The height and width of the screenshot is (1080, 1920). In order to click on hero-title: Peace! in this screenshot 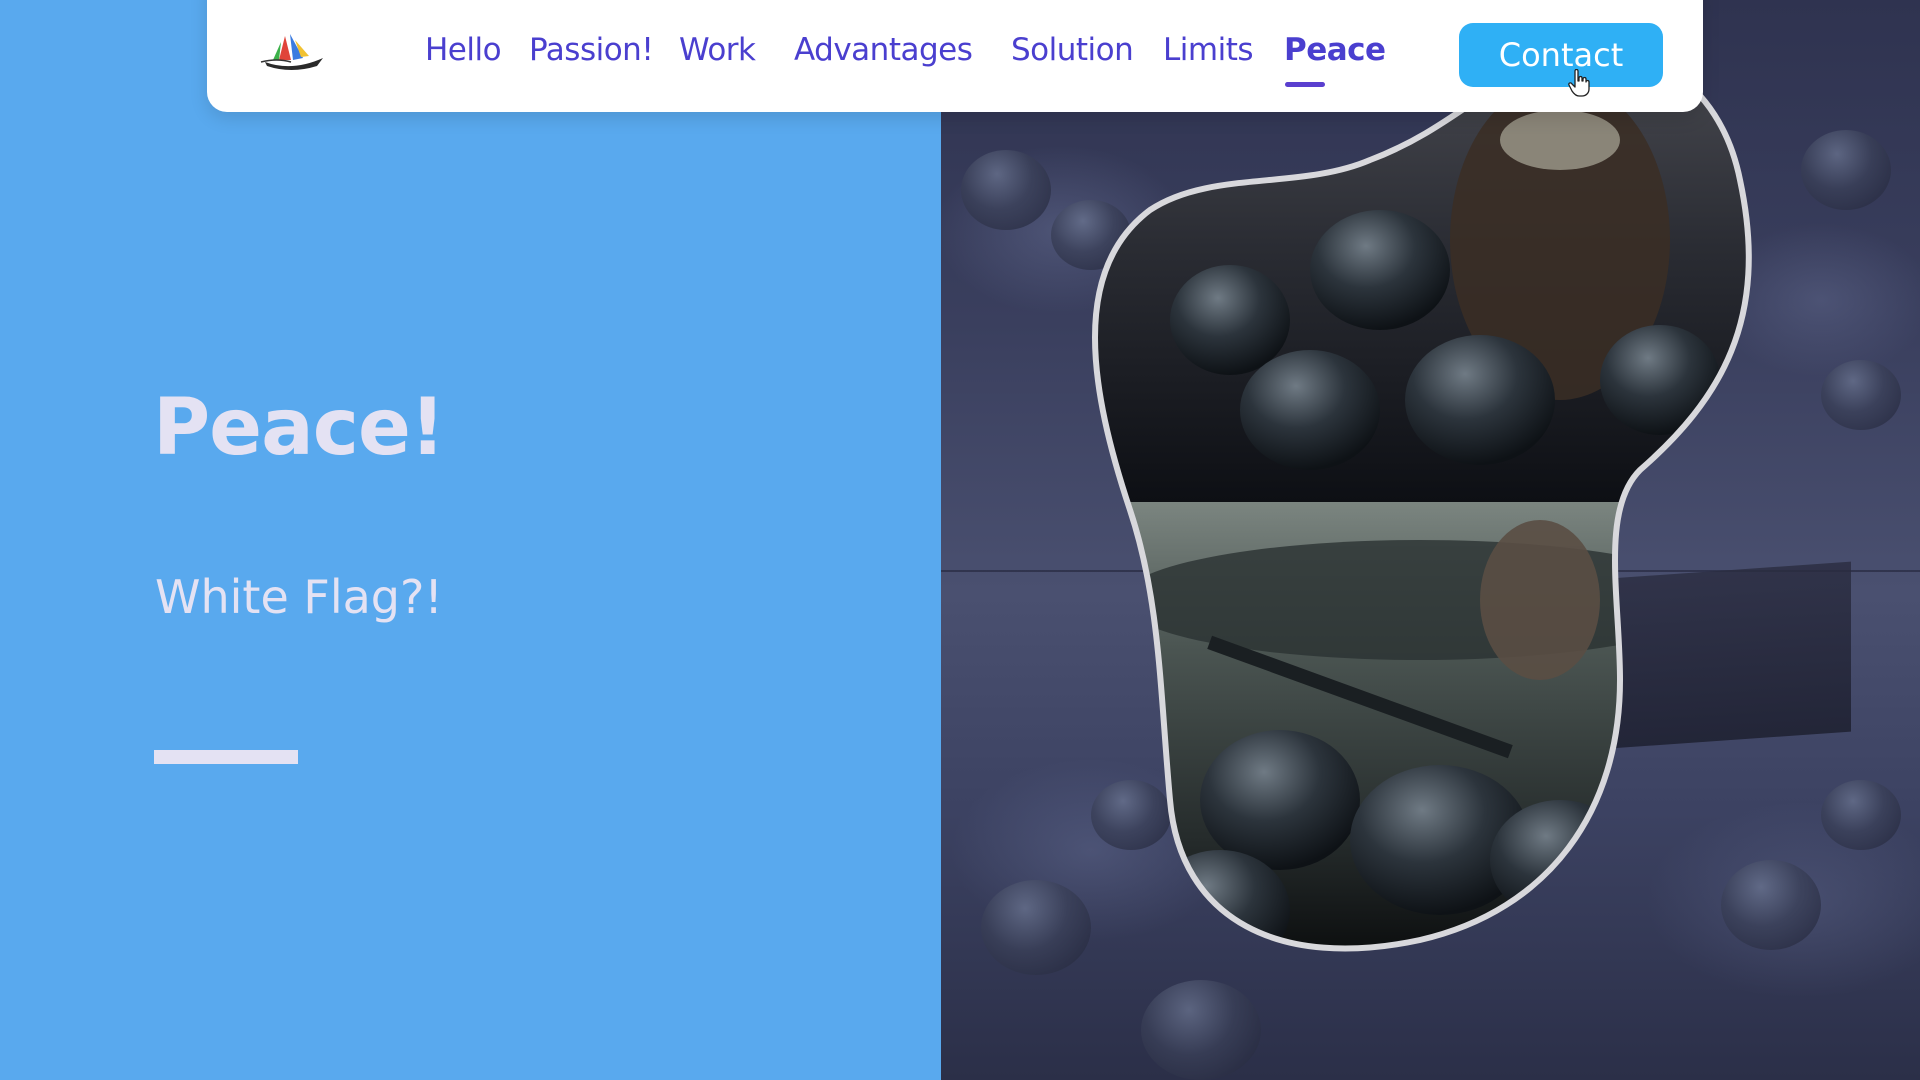, I will do `click(299, 428)`.